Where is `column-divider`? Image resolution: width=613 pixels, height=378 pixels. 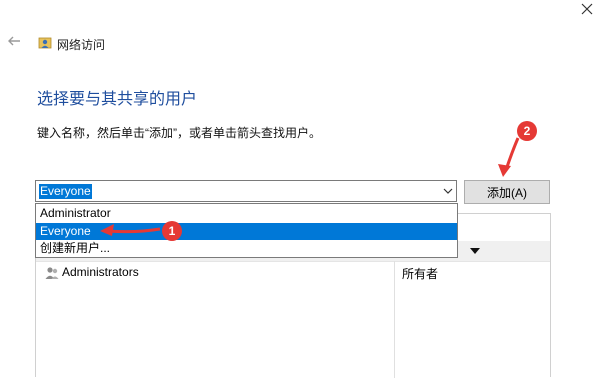
column-divider is located at coordinates (394, 319).